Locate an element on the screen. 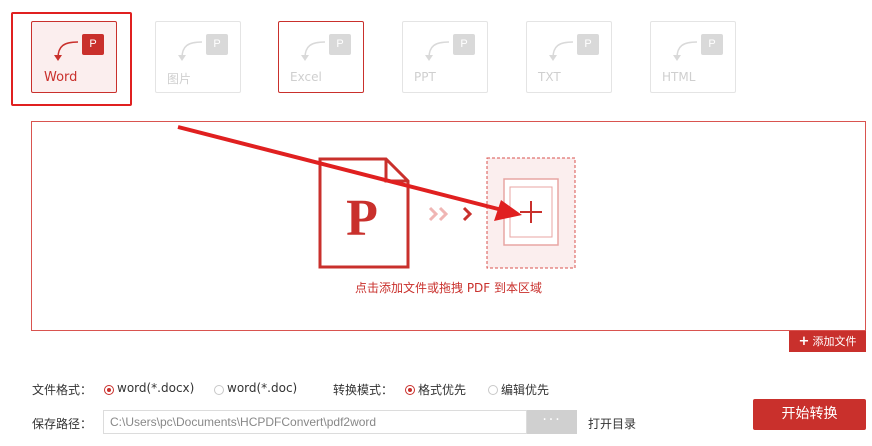  drop-hint: 点击添加文件或拖拽 PDF 到本区域 is located at coordinates (449, 288).